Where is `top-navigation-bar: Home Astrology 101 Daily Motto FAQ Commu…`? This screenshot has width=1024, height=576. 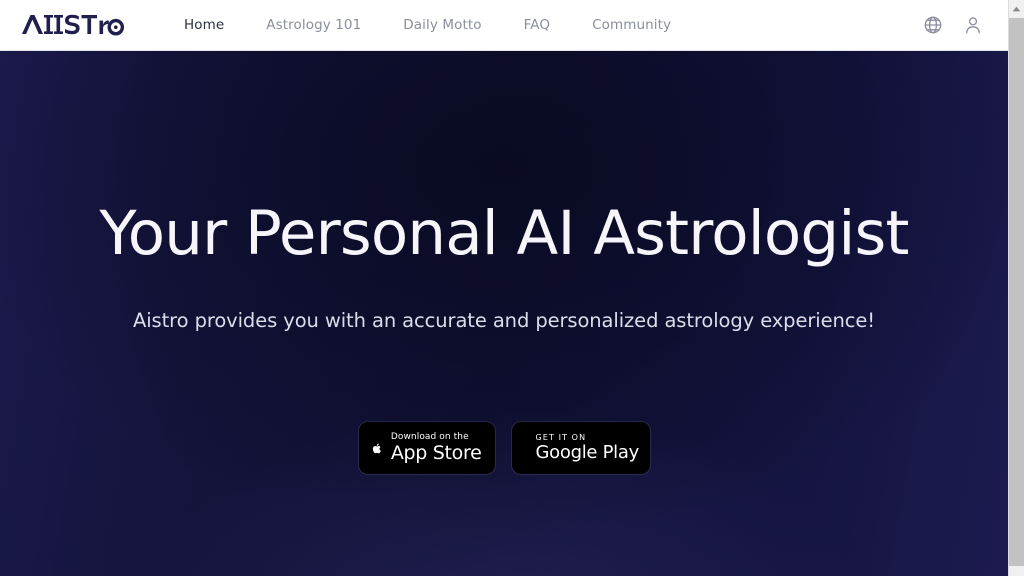 top-navigation-bar: Home Astrology 101 Daily Motto FAQ Commu… is located at coordinates (504, 25).